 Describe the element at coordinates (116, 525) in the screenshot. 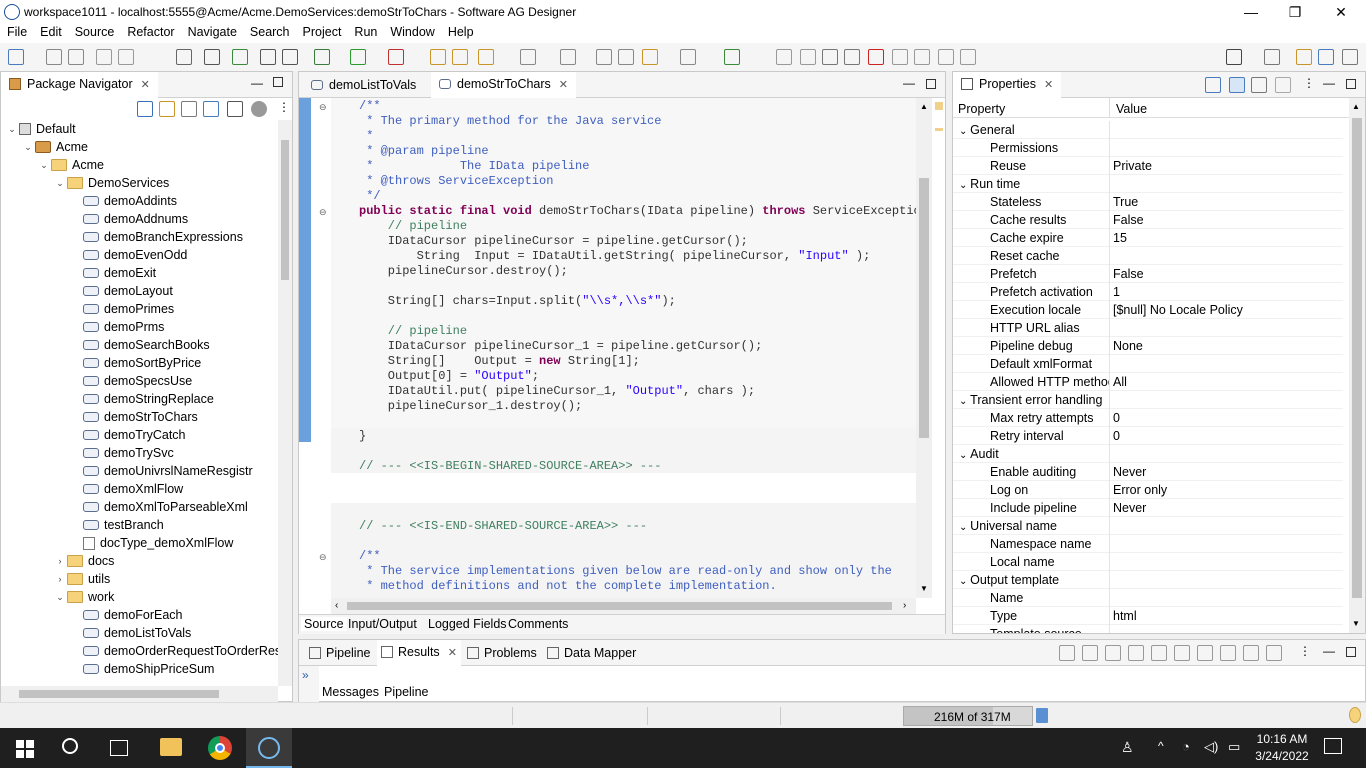

I see `tree-item: testBranch` at that location.